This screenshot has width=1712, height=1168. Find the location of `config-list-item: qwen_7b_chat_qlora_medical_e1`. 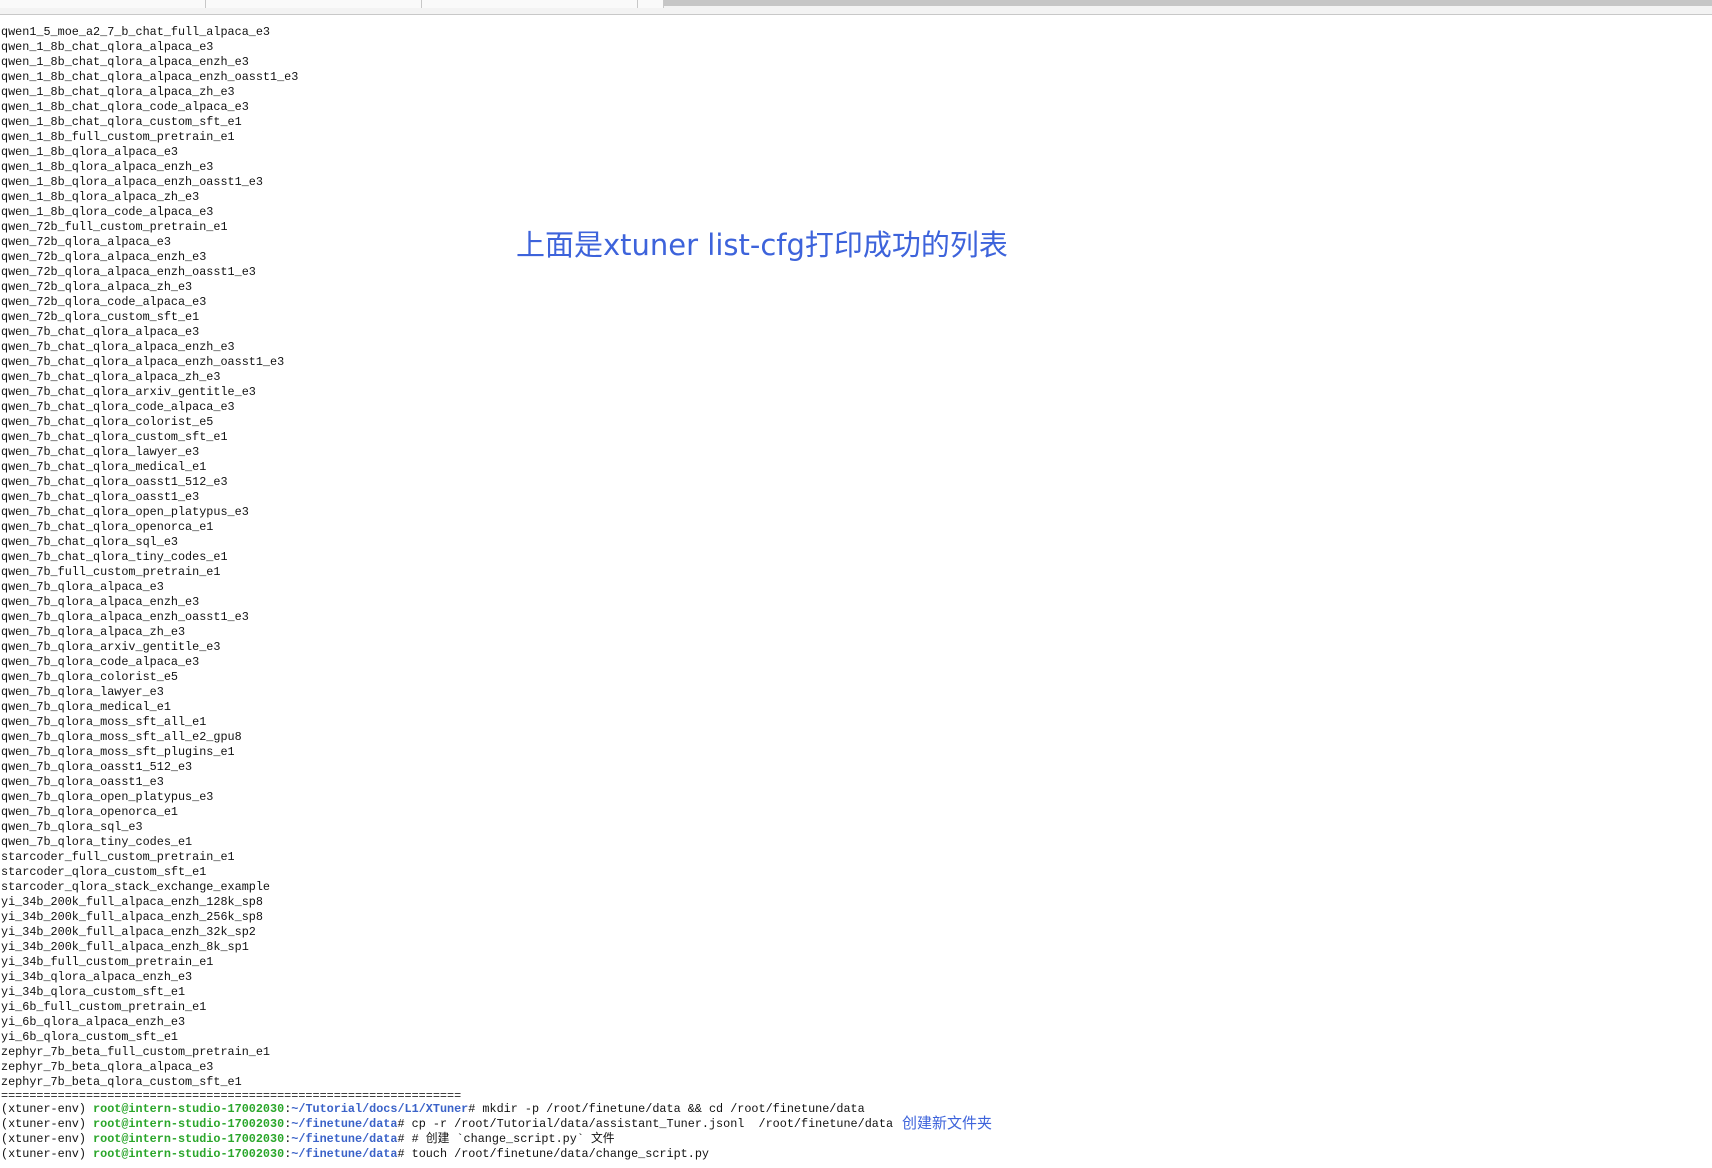

config-list-item: qwen_7b_chat_qlora_medical_e1 is located at coordinates (104, 467).